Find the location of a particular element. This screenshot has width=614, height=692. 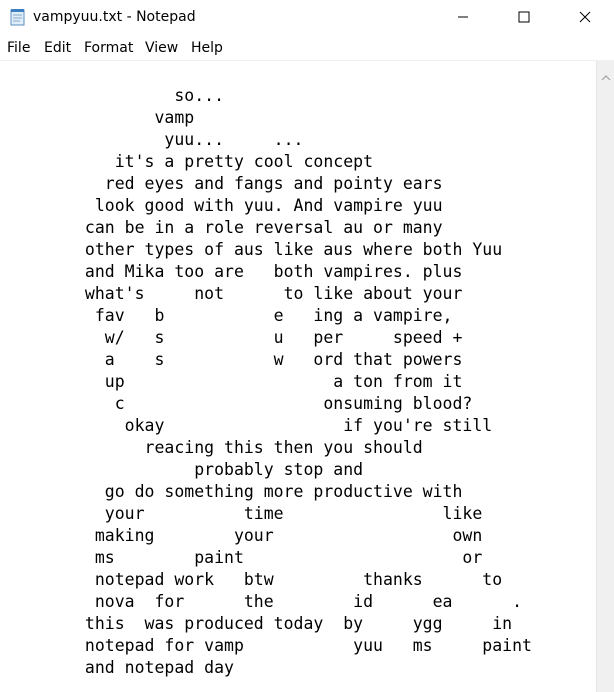

menu-file: File is located at coordinates (18, 48).